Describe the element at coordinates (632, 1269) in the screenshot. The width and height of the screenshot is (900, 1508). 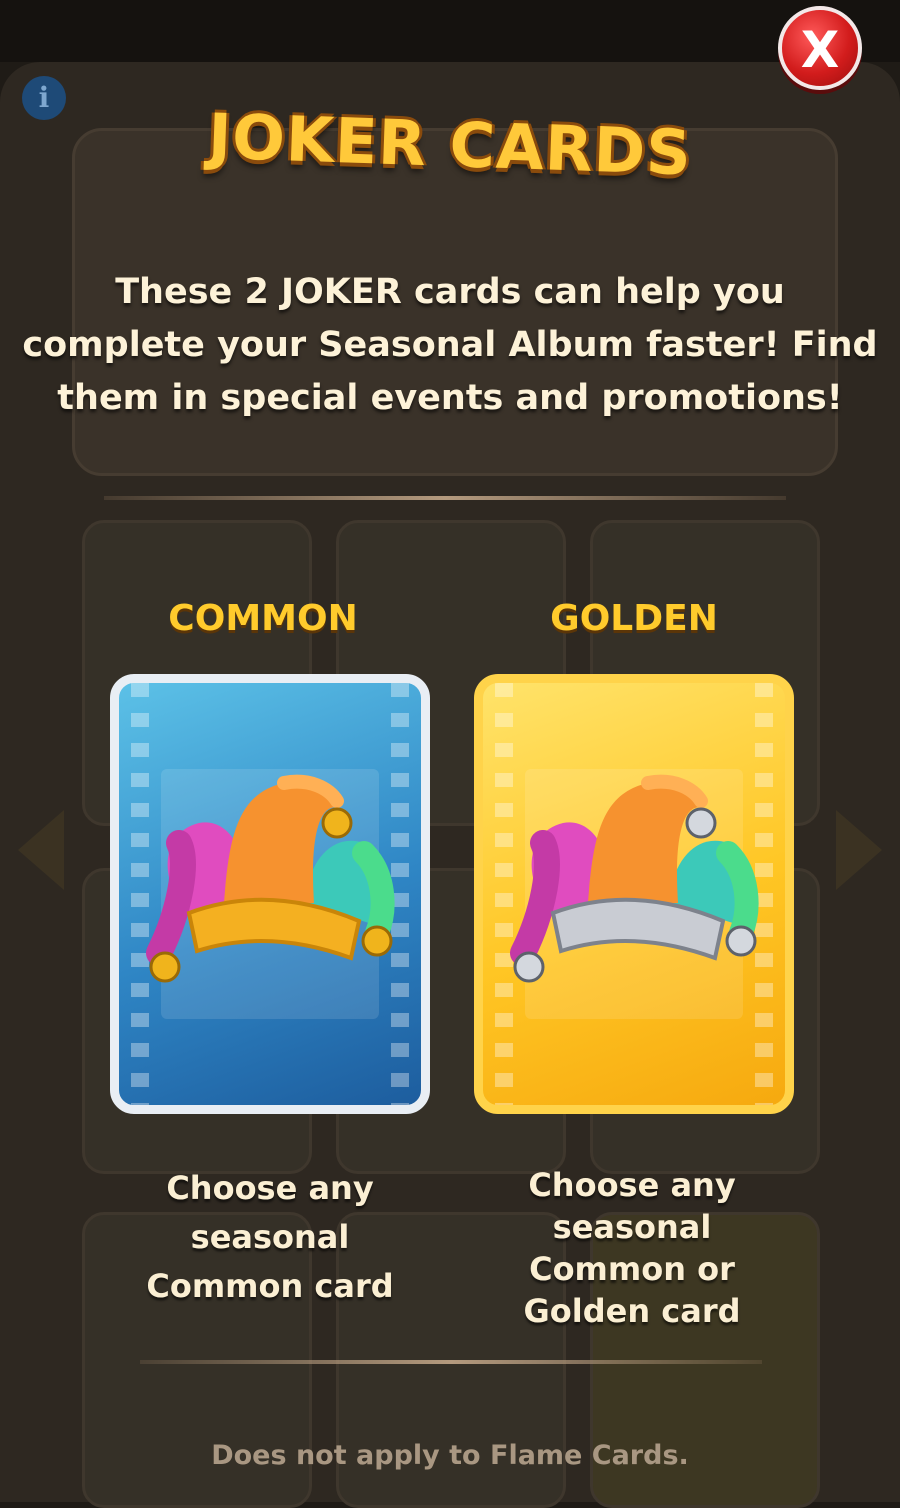
I see `caption-line: Common or` at that location.